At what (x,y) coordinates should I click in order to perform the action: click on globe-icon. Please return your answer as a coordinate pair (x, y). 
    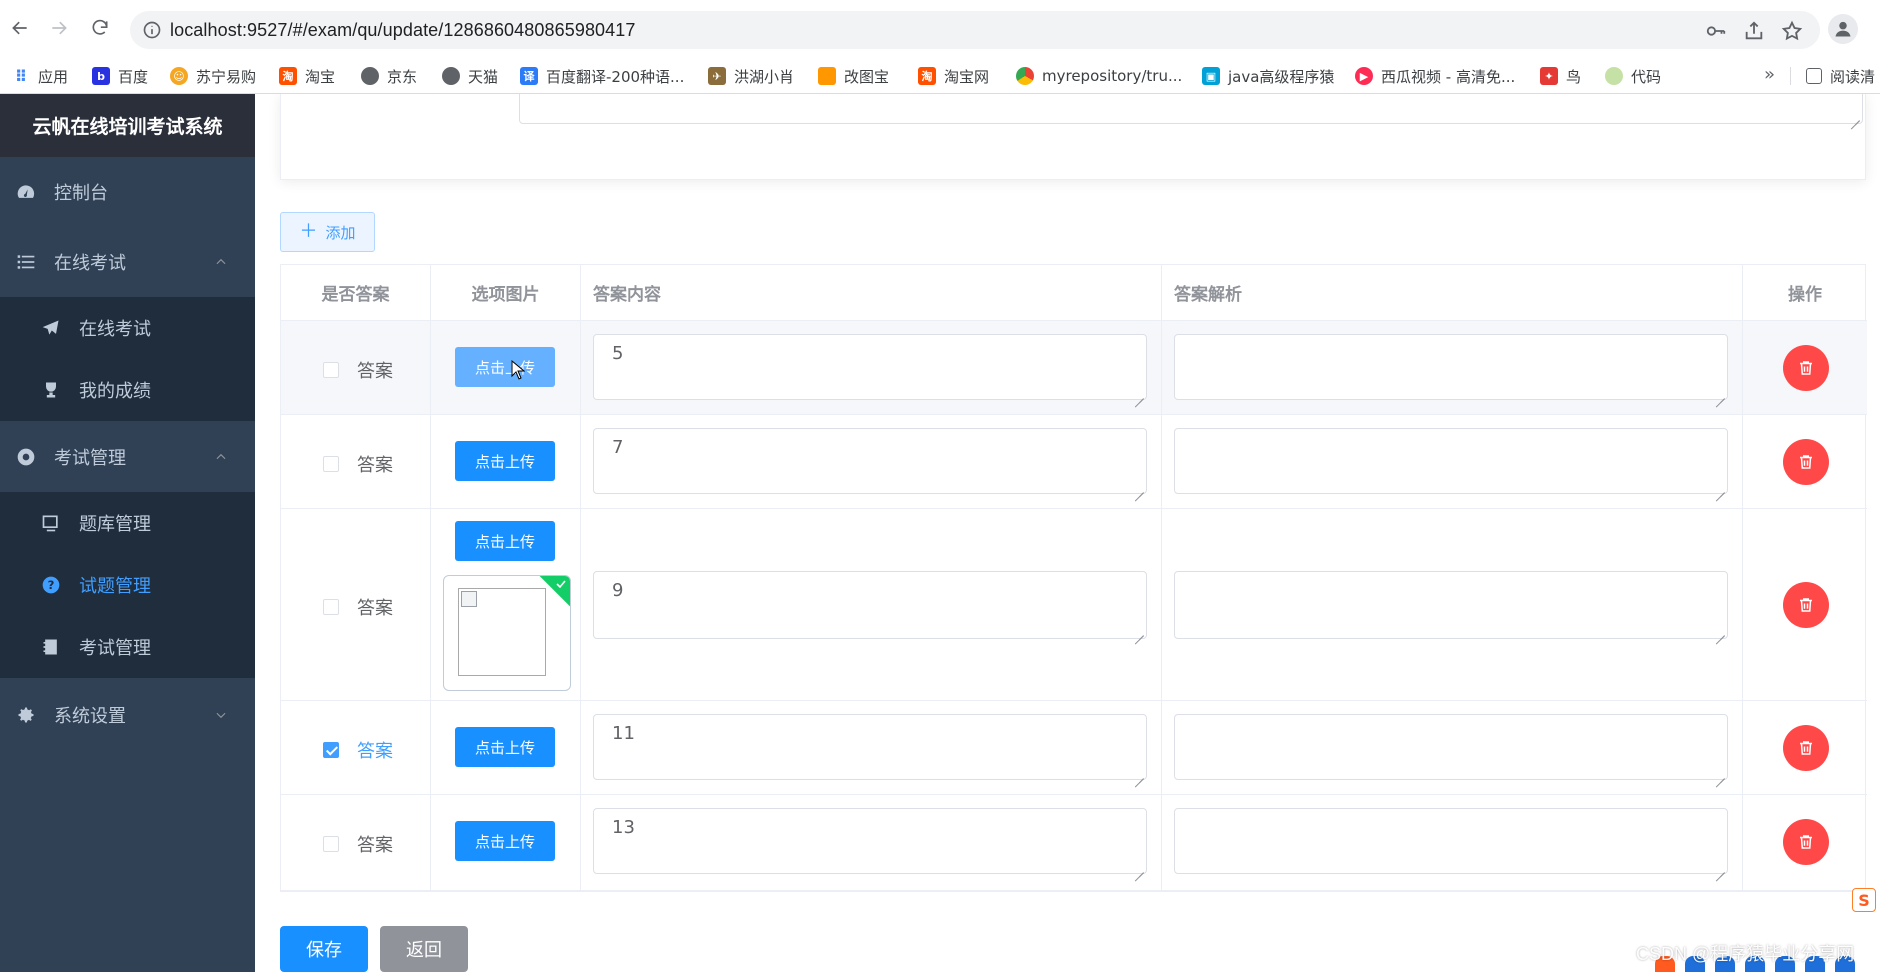
    Looking at the image, I should click on (451, 76).